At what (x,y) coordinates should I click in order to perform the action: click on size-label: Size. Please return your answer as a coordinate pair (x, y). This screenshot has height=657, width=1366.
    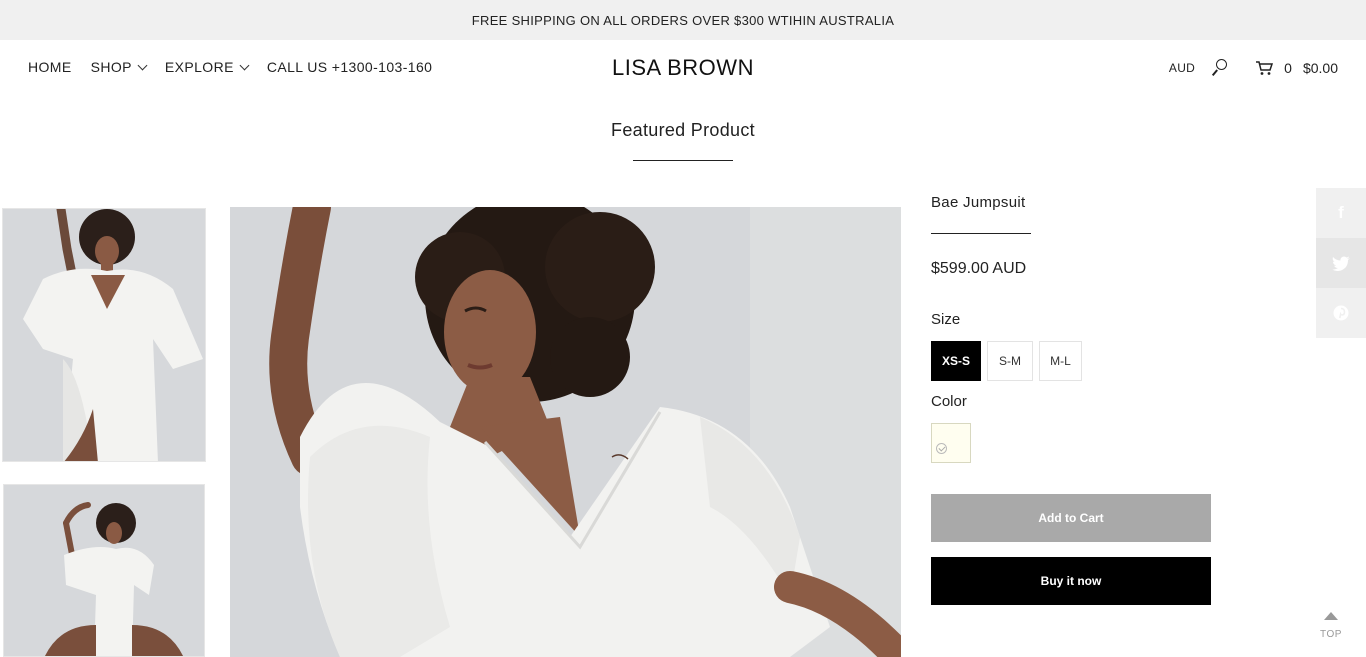
    Looking at the image, I should click on (946, 319).